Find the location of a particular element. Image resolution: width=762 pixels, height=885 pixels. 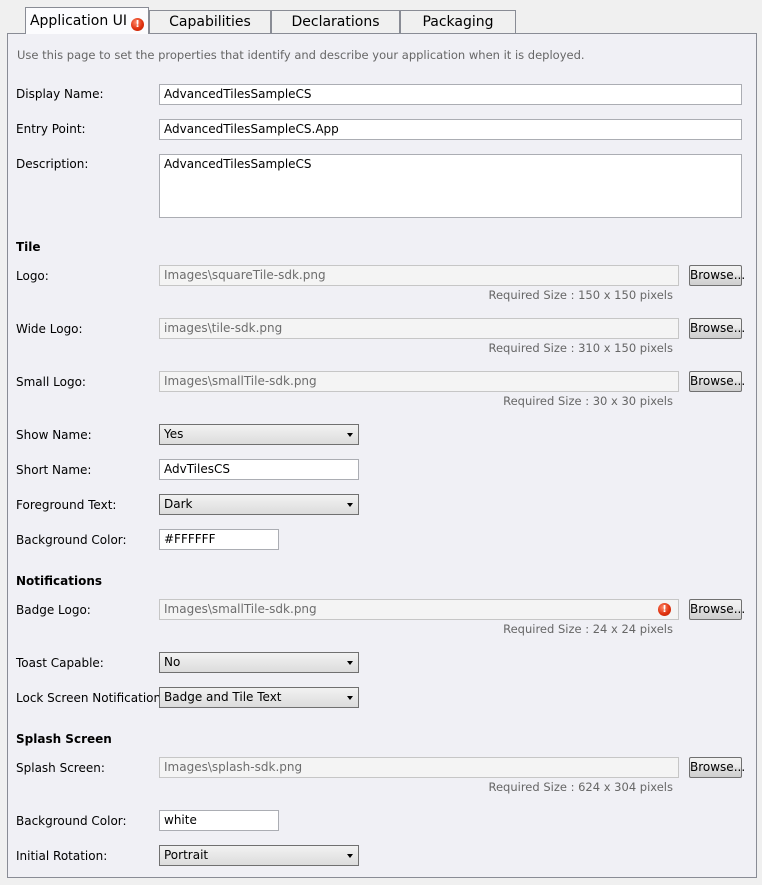

badge-logo-input: Images\smallTile-sdk.png is located at coordinates (419, 609).